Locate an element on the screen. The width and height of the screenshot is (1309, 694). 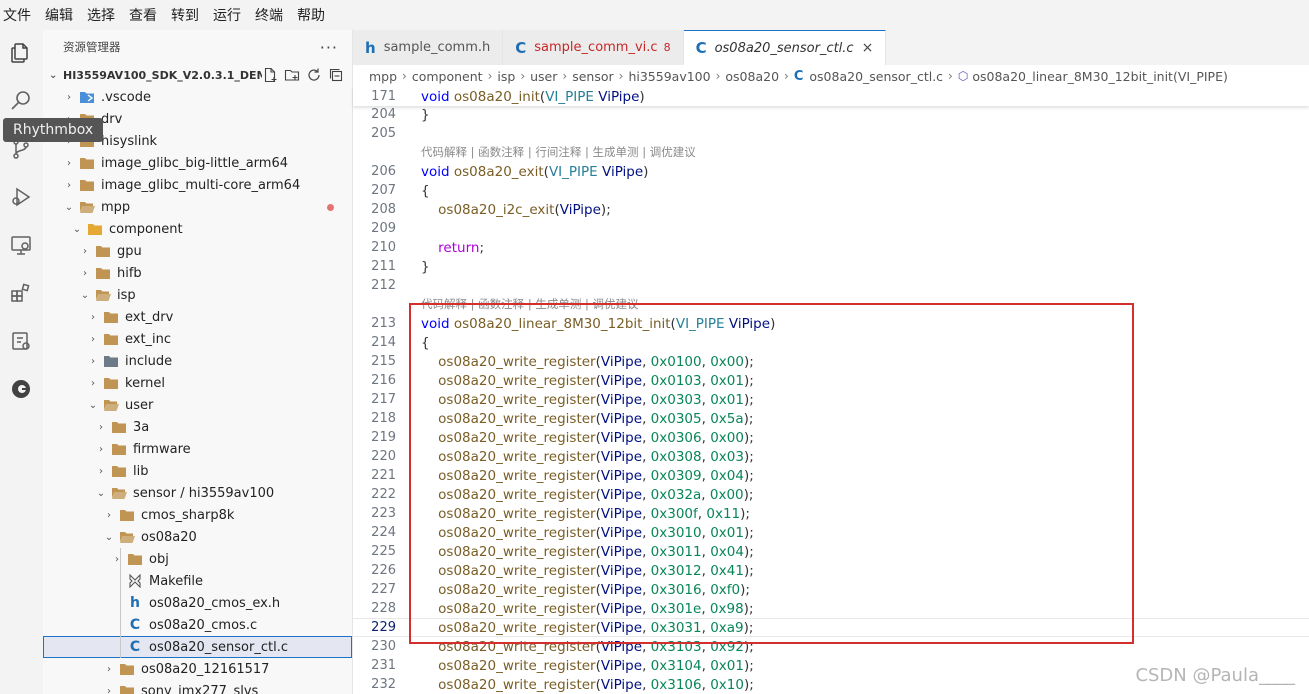
tab: h sample_comm.h is located at coordinates (428, 47).